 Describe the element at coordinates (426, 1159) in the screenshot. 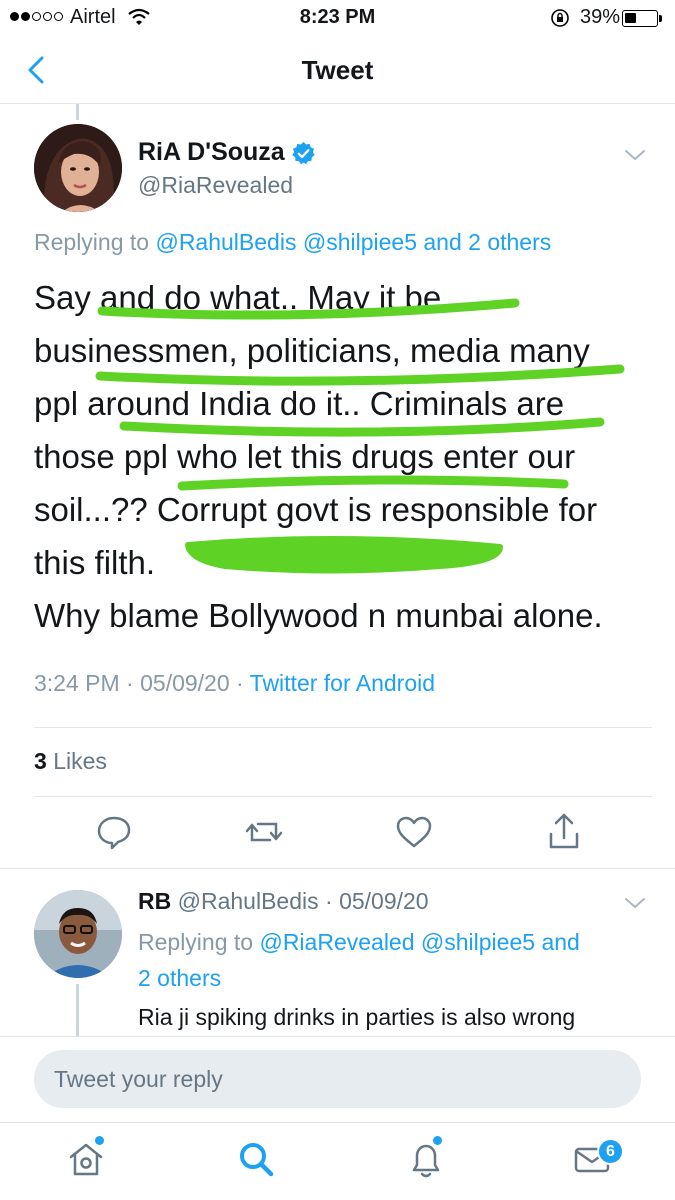

I see `notifications-icon` at that location.